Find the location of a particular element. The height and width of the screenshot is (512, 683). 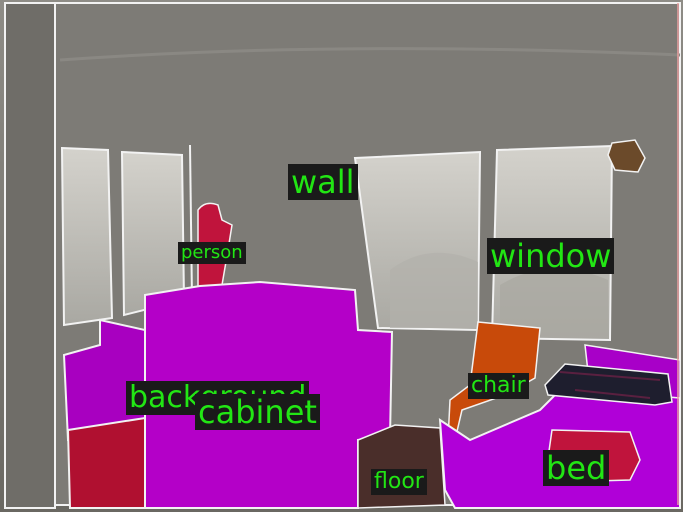

label-bed: bed is located at coordinates (576, 468).